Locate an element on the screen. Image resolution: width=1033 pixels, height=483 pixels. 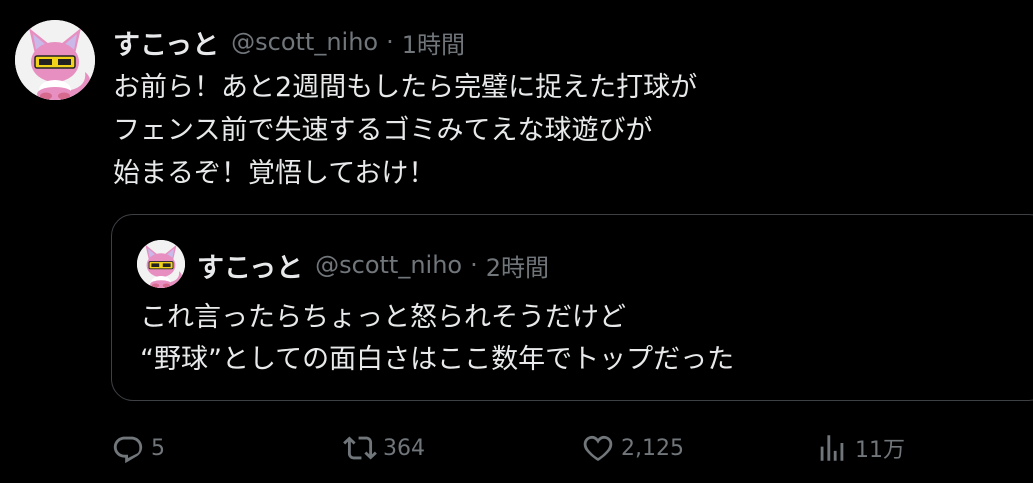
quoted-tweet-header: すこっと @scott_niho · 2時間 is located at coordinates (373, 265).